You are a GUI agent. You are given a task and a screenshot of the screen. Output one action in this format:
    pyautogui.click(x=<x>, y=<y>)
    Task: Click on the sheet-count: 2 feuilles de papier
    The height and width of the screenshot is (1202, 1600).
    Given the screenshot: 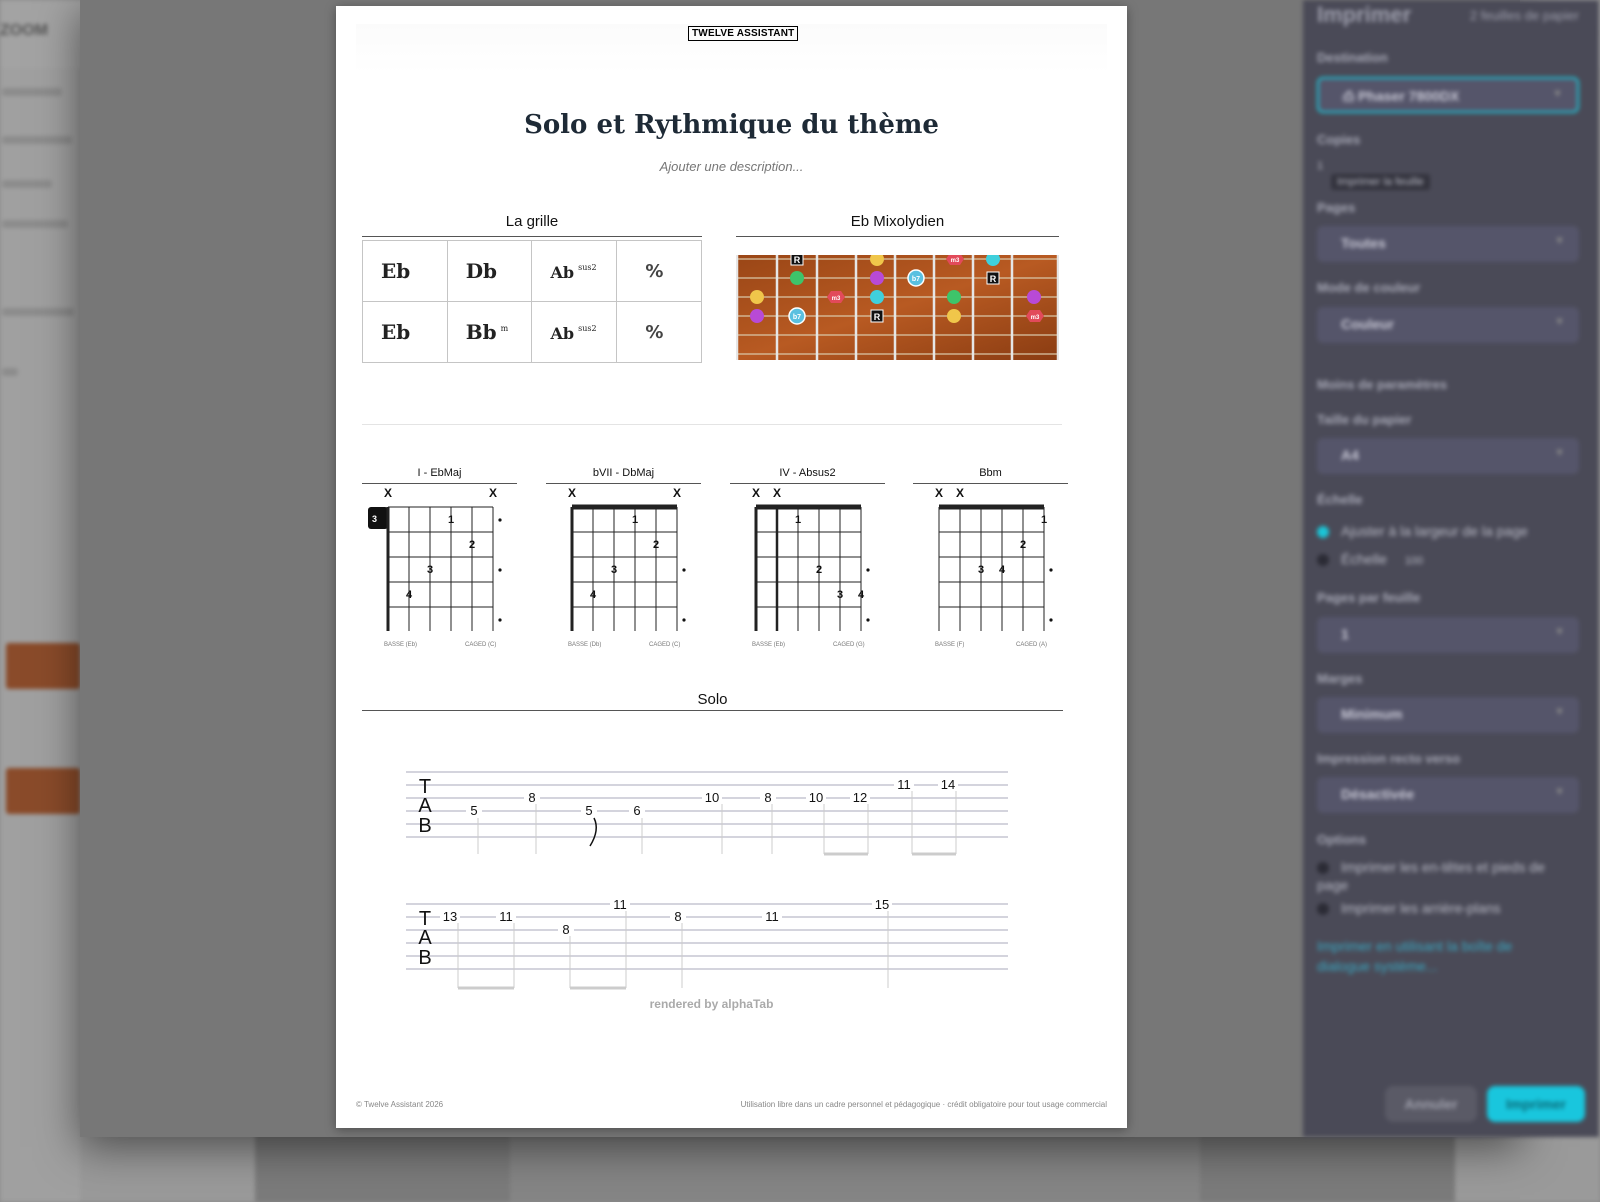 What is the action you would take?
    pyautogui.click(x=1524, y=15)
    